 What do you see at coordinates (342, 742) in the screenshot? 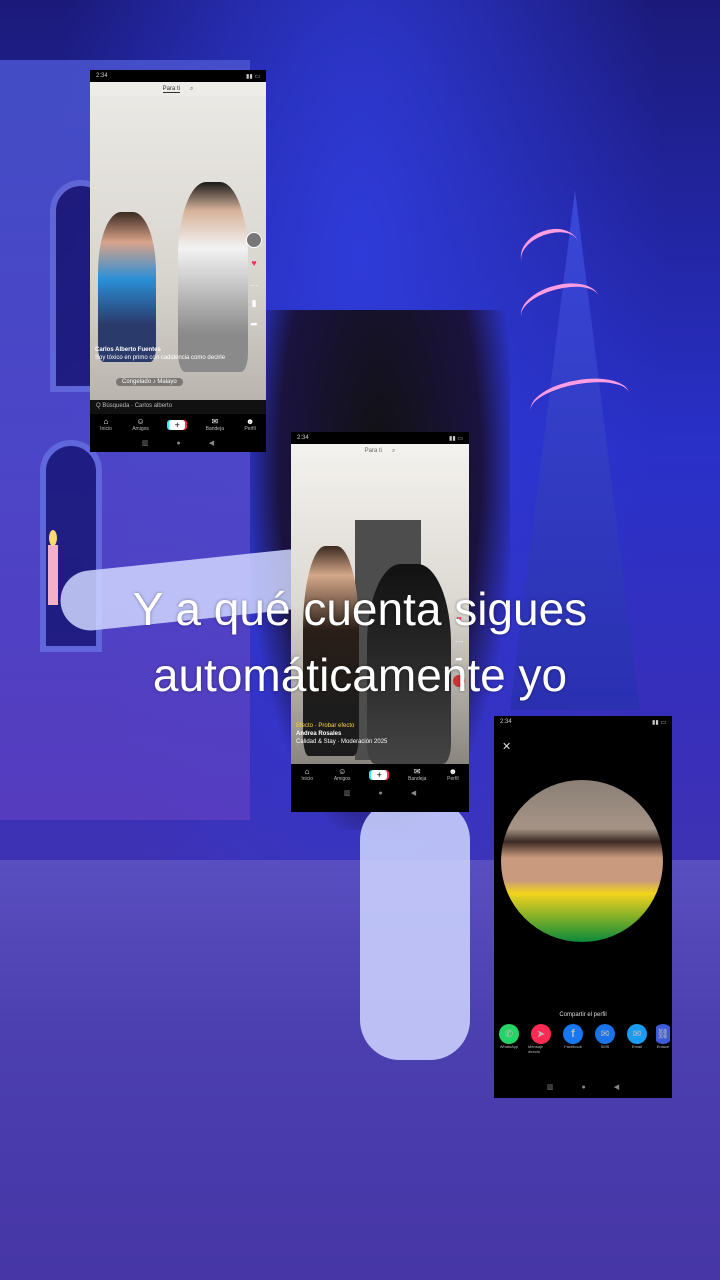
I see `video-description: Calidad & Stay · Moderación 2025` at bounding box center [342, 742].